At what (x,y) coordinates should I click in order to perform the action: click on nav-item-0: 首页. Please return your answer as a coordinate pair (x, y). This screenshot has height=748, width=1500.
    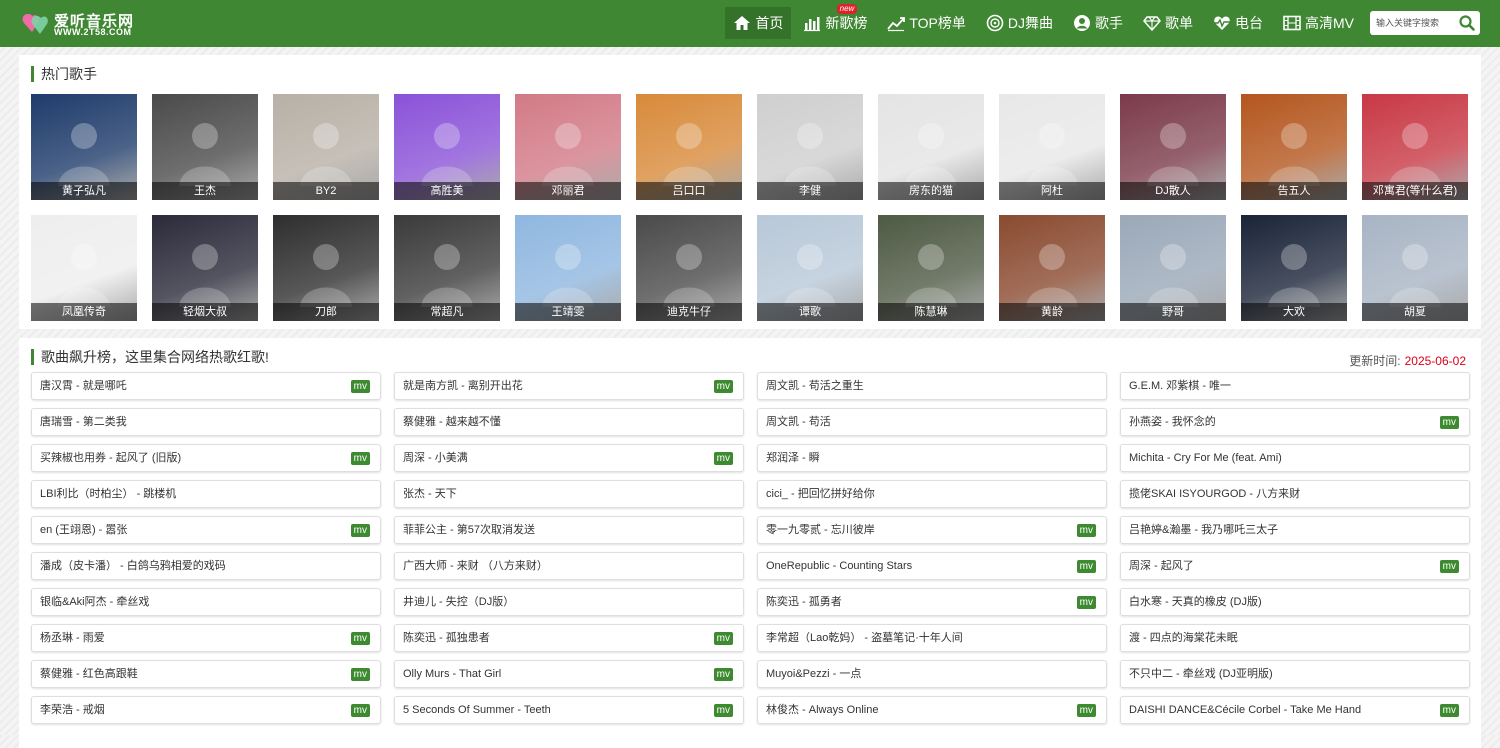
    Looking at the image, I should click on (758, 23).